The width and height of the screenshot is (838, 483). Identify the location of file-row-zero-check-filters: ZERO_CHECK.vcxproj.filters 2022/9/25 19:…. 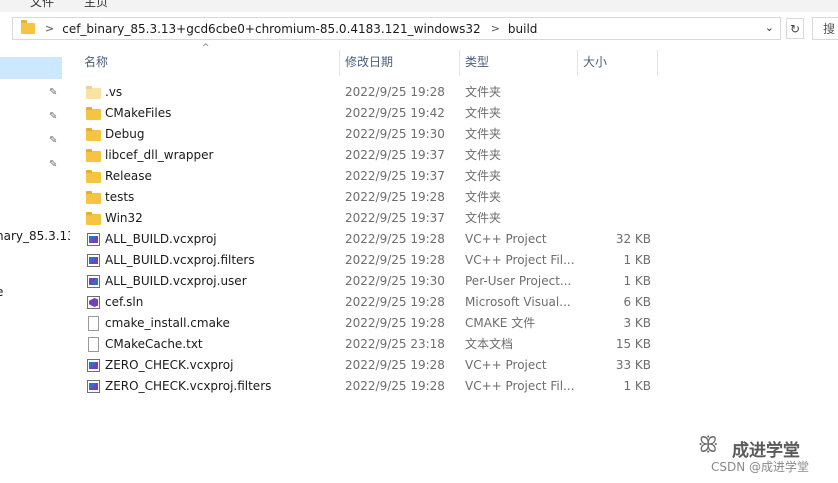
(378, 386).